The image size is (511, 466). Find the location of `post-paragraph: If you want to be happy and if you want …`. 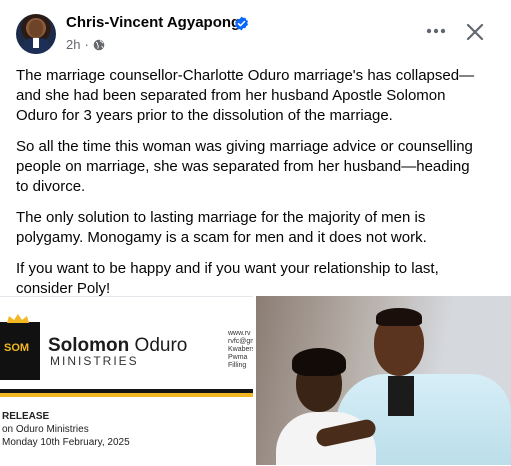

post-paragraph: If you want to be happy and if you want … is located at coordinates (227, 278).